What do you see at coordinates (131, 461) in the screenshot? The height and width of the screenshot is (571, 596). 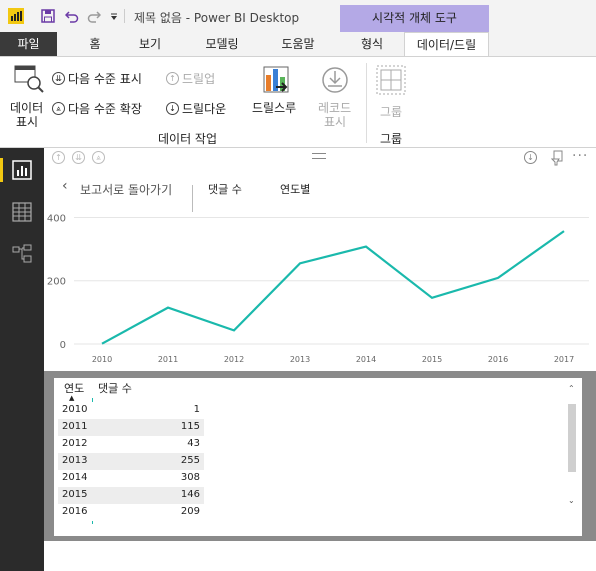 I see `table-row: 2013 255` at bounding box center [131, 461].